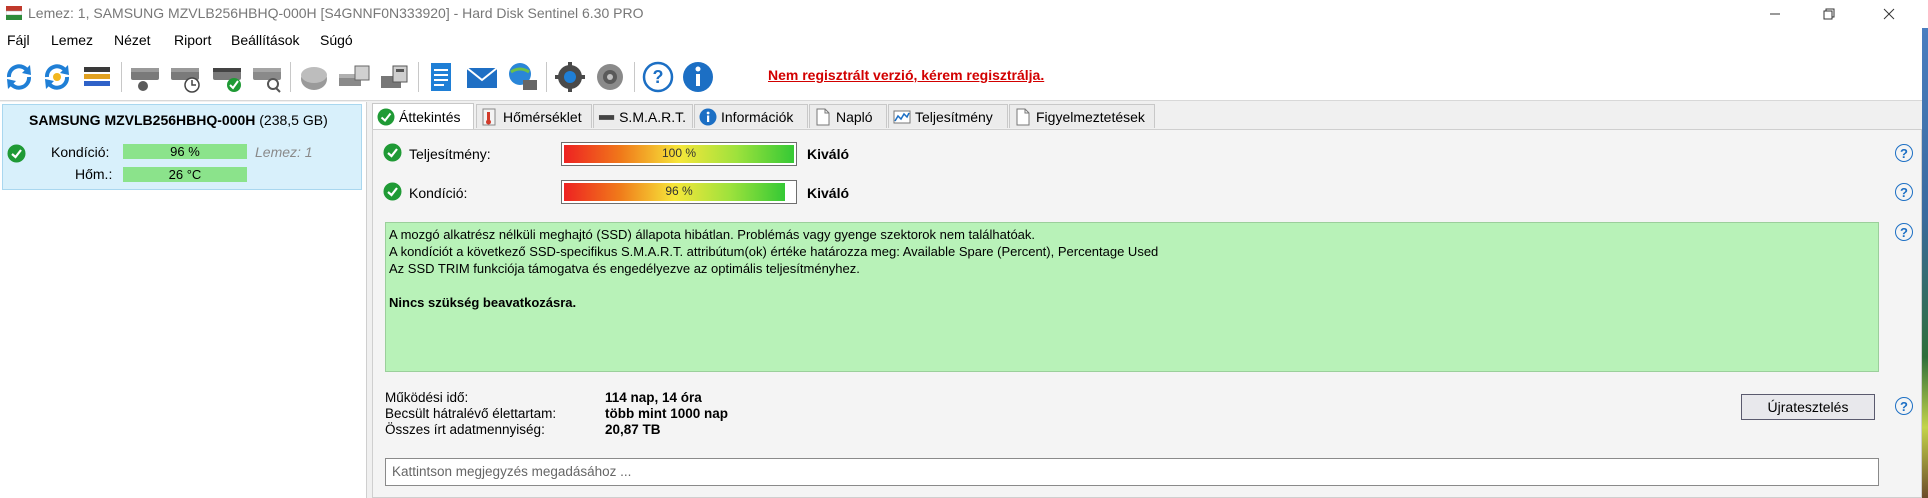  I want to click on performance-rating: Kiváló, so click(828, 154).